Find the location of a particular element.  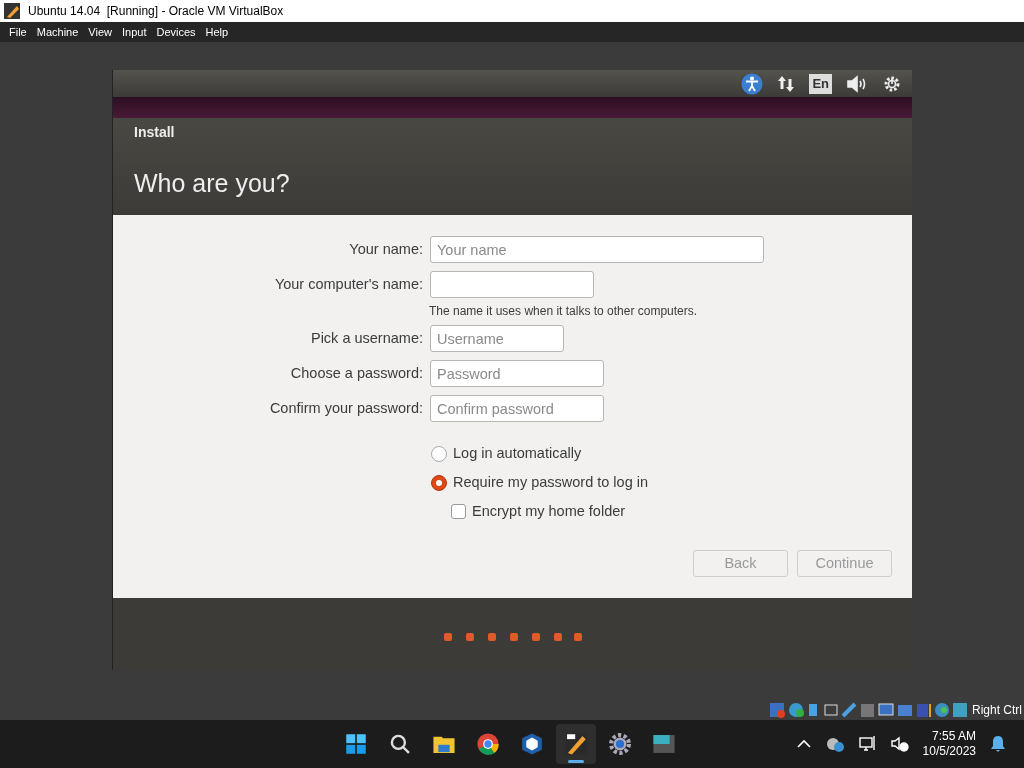

menu-item: Input is located at coordinates (134, 32).